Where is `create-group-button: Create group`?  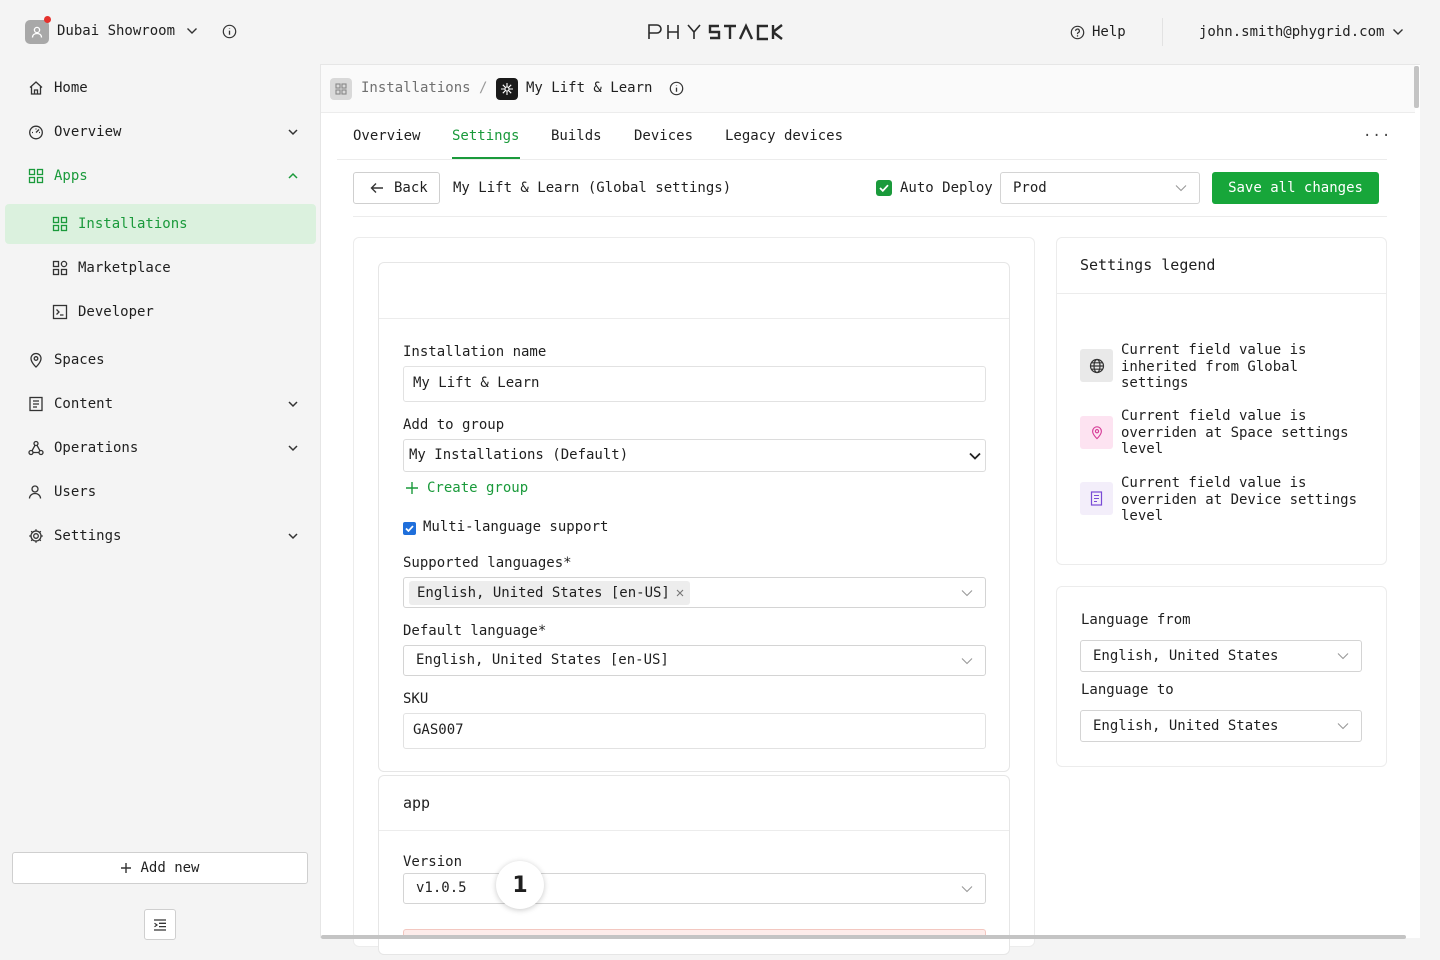
create-group-button: Create group is located at coordinates (466, 488).